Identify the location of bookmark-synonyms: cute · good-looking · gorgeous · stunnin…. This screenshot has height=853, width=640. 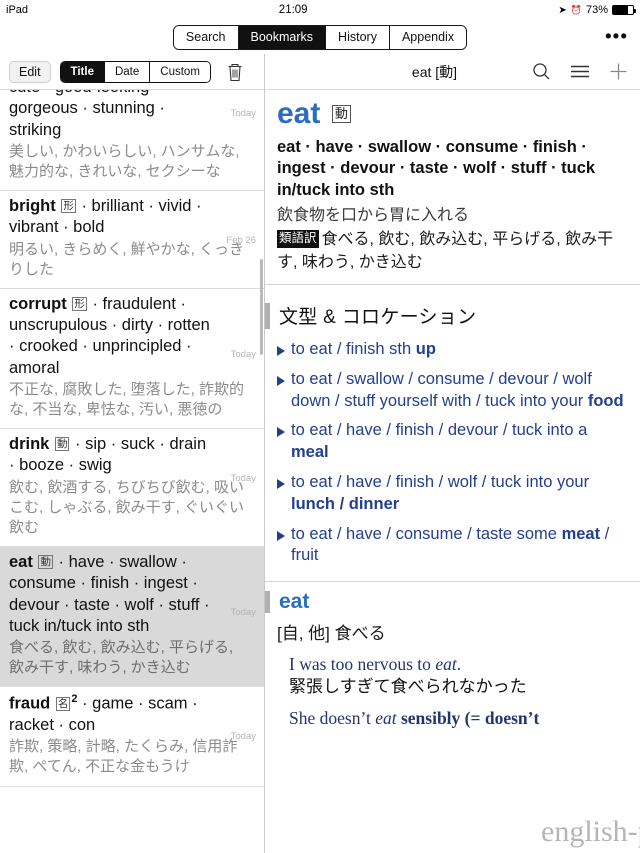
(87, 114).